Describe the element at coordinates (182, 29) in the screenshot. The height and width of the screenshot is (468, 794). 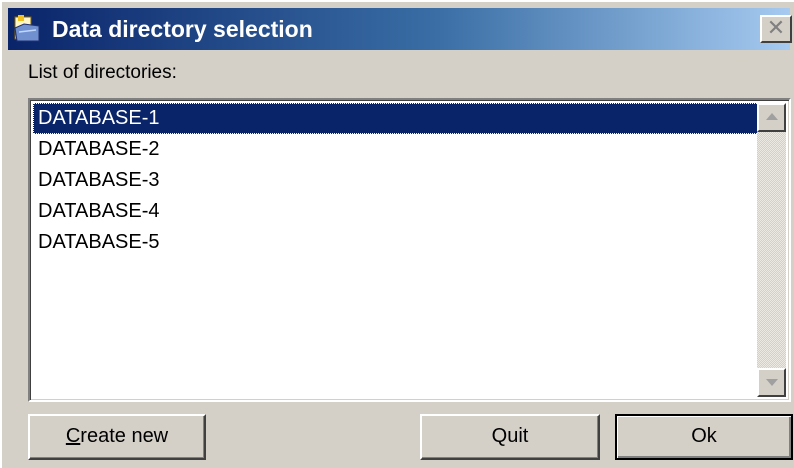
I see `window-title: Data directory selection` at that location.